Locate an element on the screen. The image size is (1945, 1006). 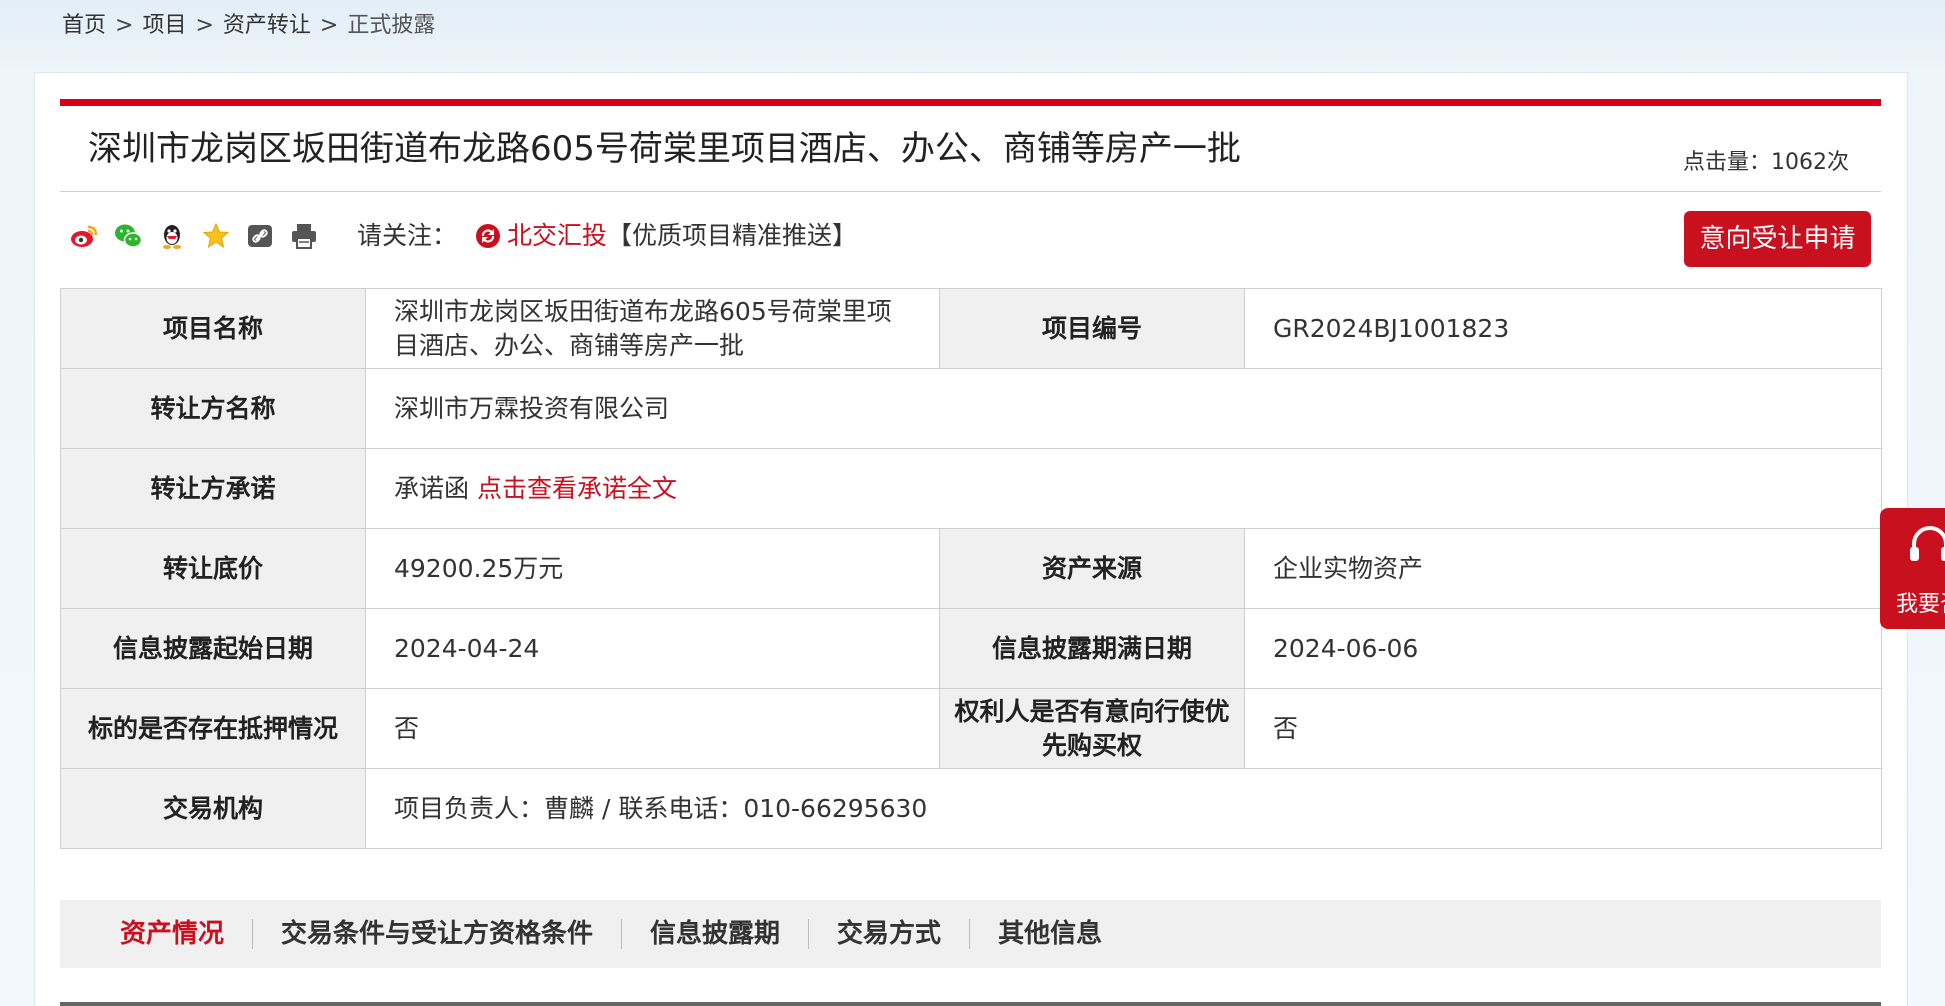
intent-apply-button: 意向受让申请 is located at coordinates (1777, 239).